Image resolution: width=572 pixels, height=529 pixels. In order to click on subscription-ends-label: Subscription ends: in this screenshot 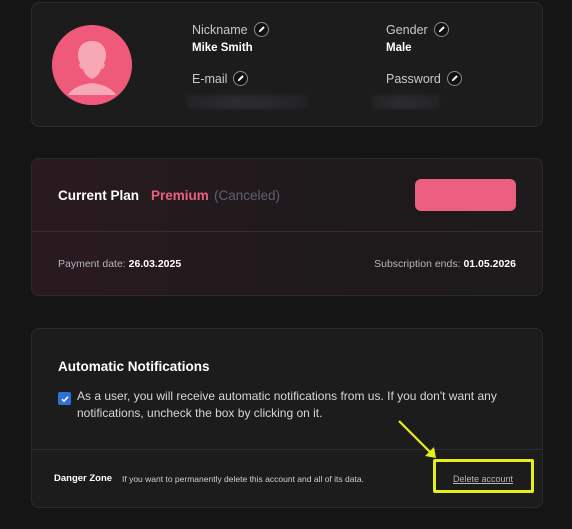, I will do `click(417, 264)`.